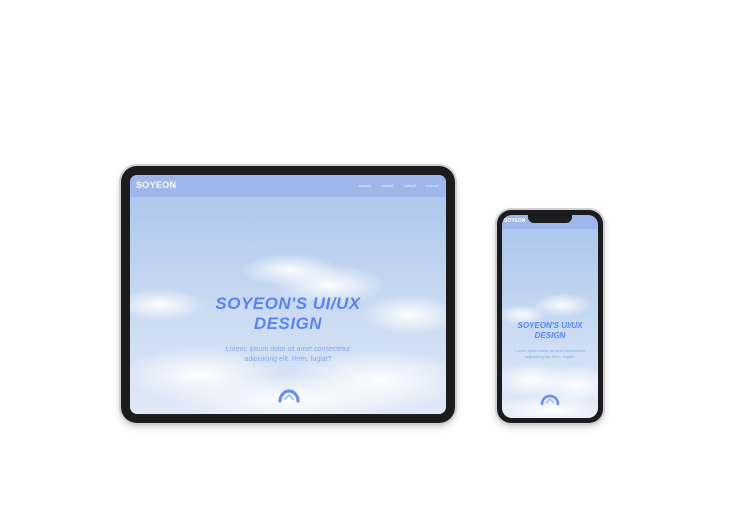 The height and width of the screenshot is (515, 737). Describe the element at coordinates (432, 185) in the screenshot. I see `tablet-menu-item-4: menu4` at that location.